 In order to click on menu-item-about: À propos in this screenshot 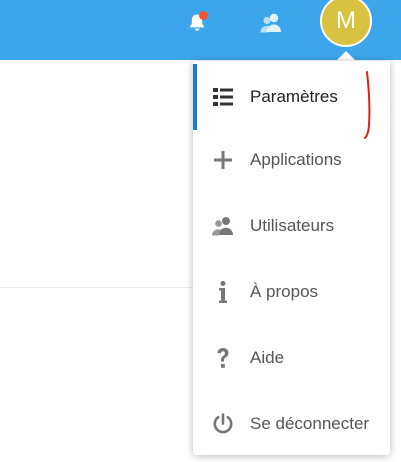, I will do `click(291, 292)`.